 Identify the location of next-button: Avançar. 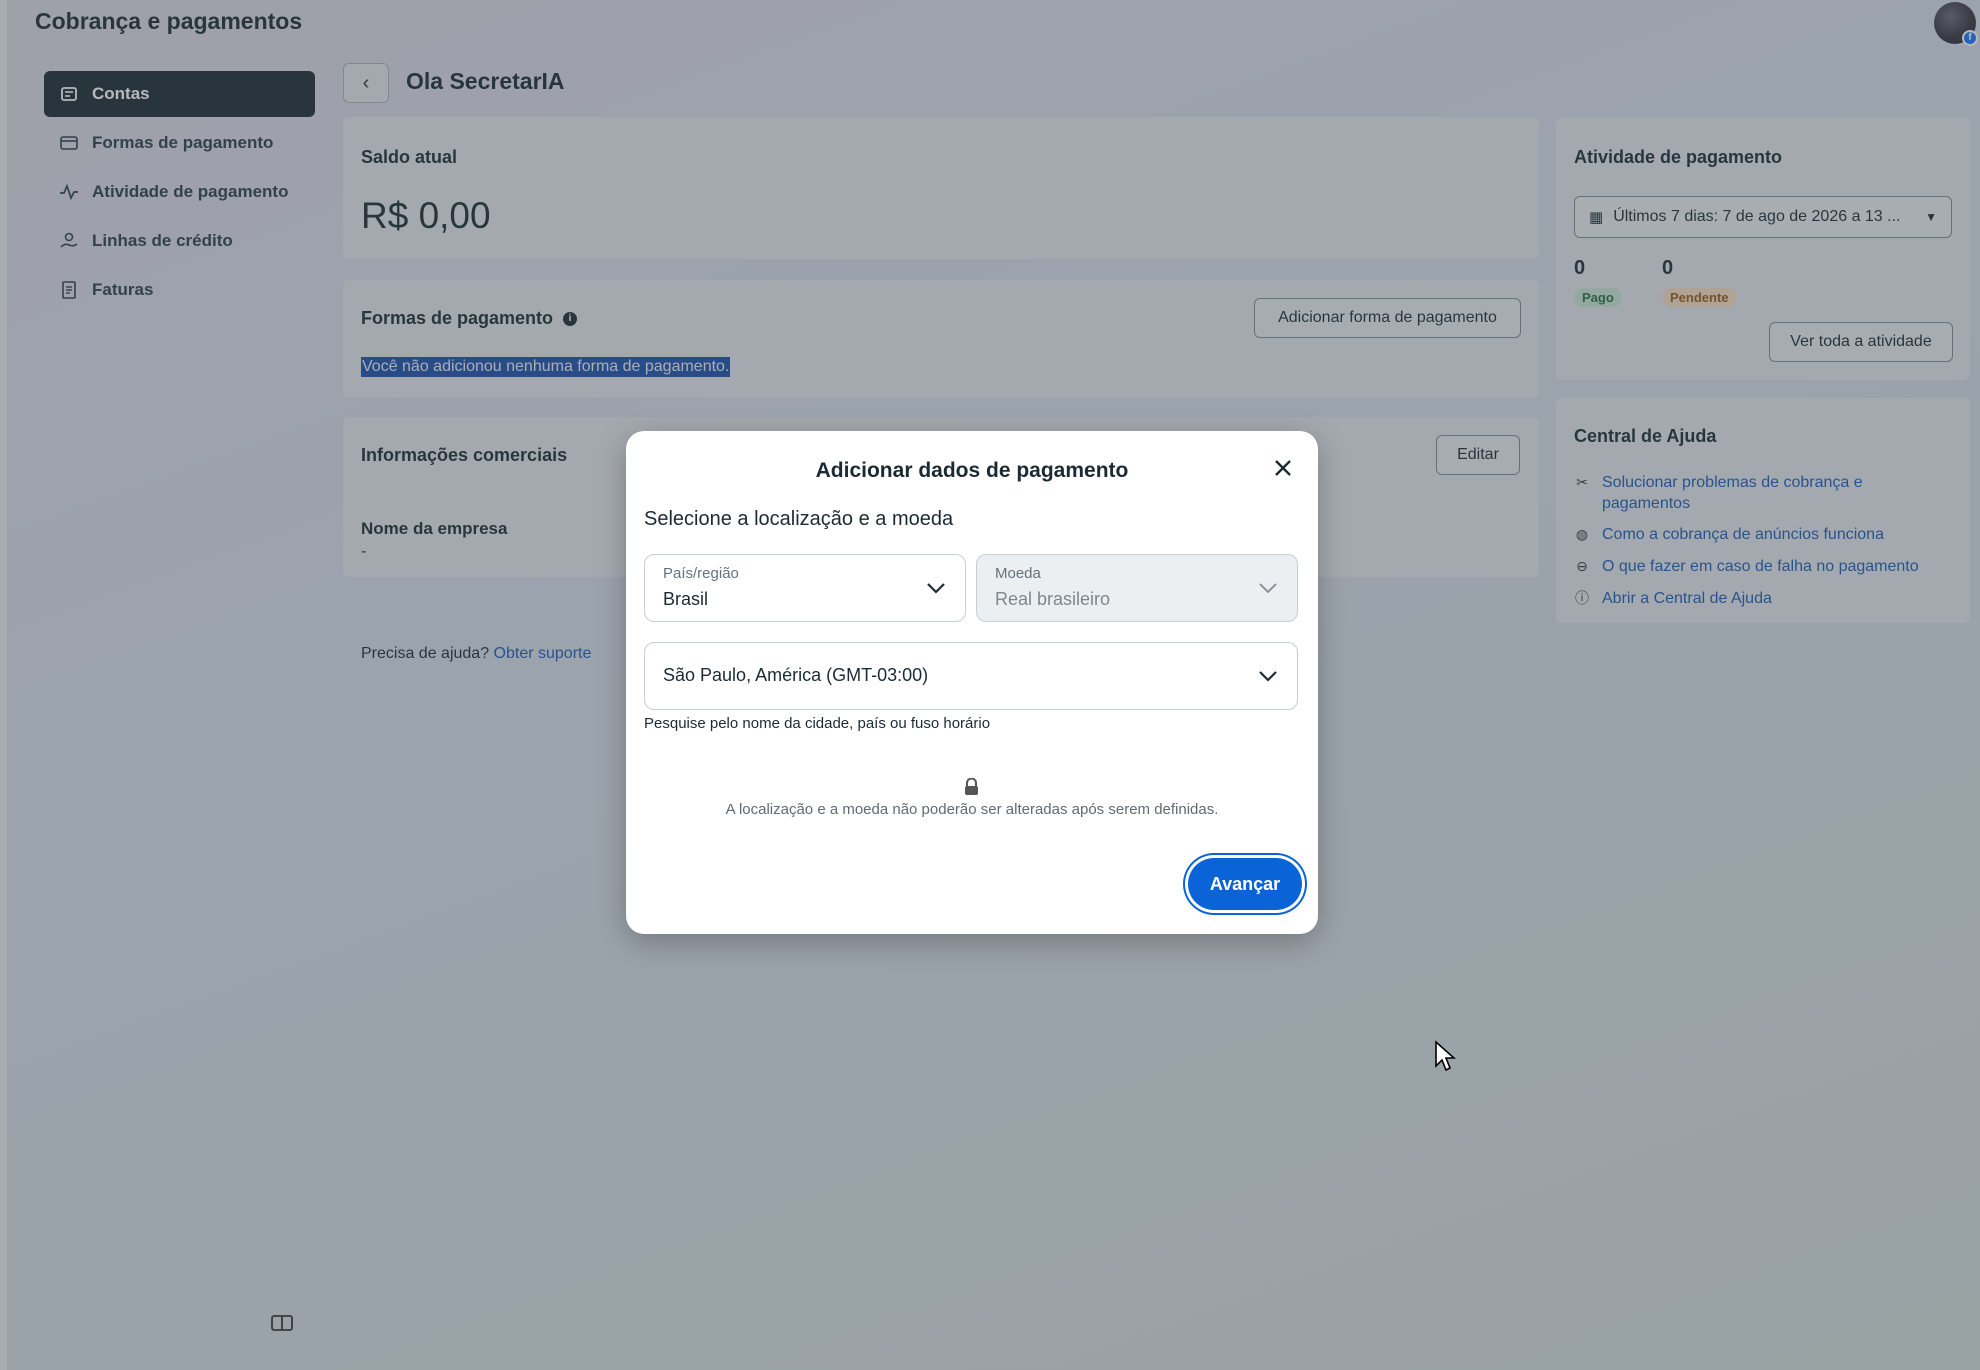
(1245, 884).